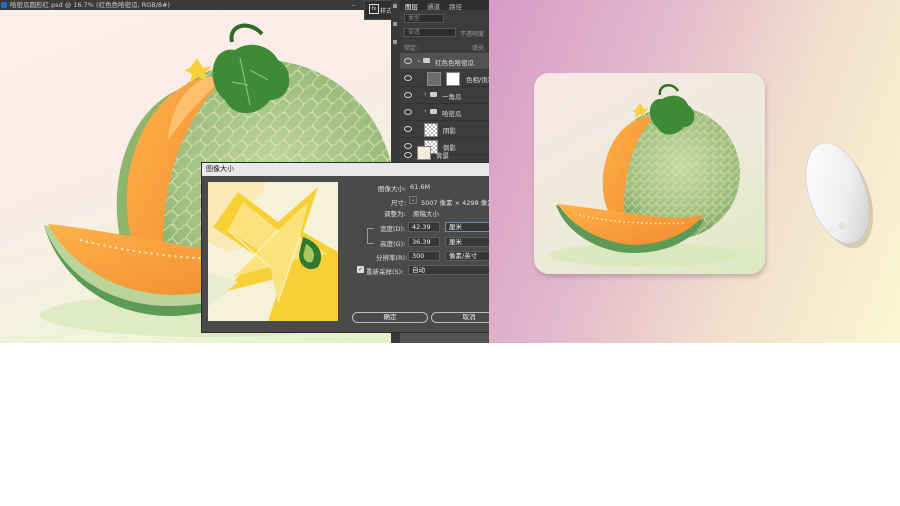  Describe the element at coordinates (390, 317) in the screenshot. I see `ok-button: 确定` at that location.